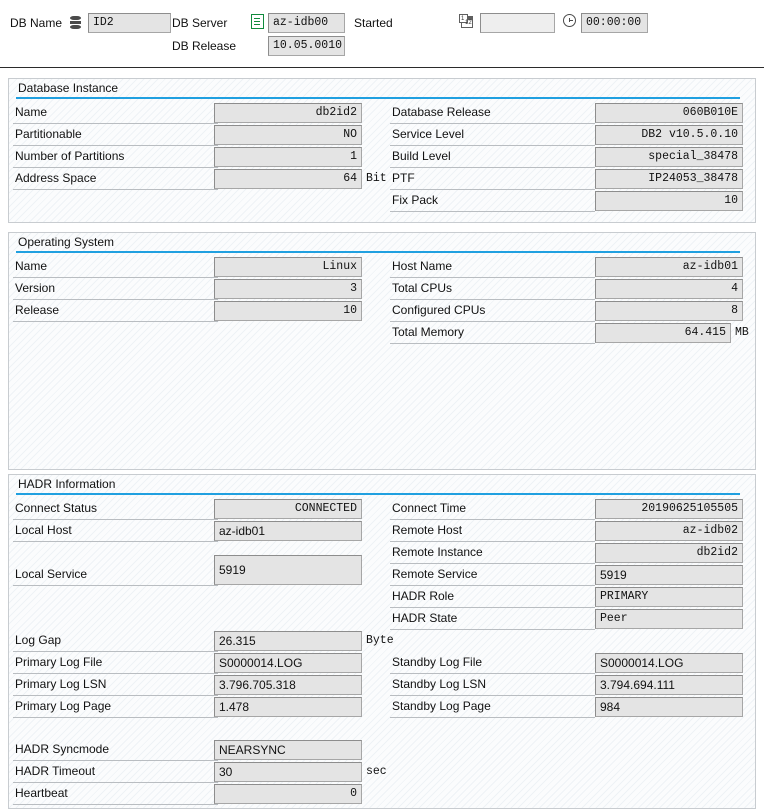 The width and height of the screenshot is (764, 809). I want to click on label-local-service: Local Service, so click(115, 575).